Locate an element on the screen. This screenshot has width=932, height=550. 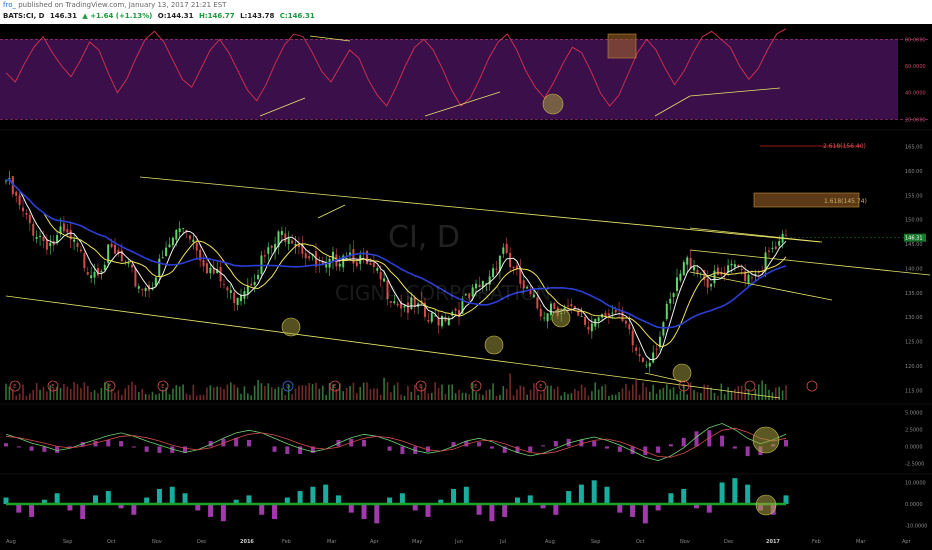
rsi-highlight-circle is located at coordinates (553, 104).